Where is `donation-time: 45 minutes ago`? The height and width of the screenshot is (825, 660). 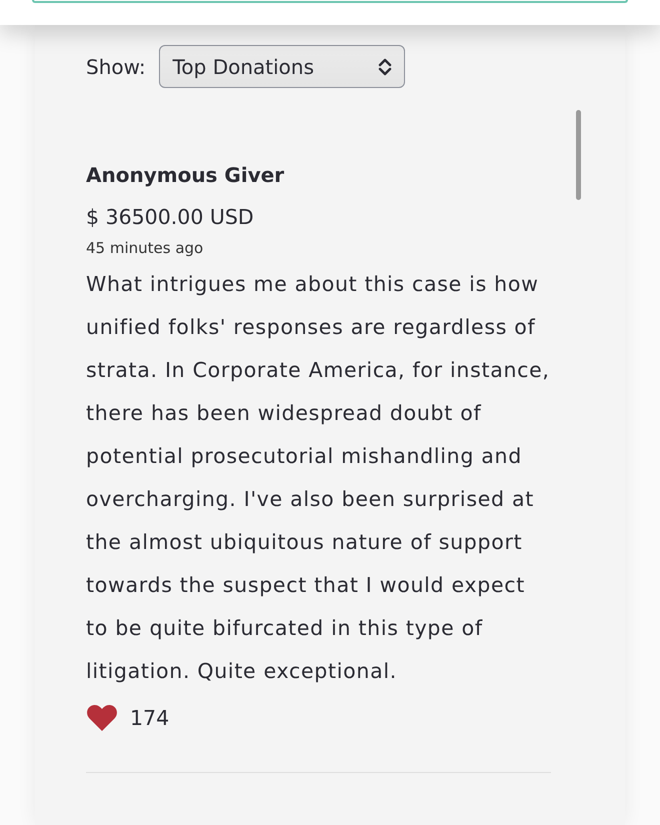 donation-time: 45 minutes ago is located at coordinates (145, 248).